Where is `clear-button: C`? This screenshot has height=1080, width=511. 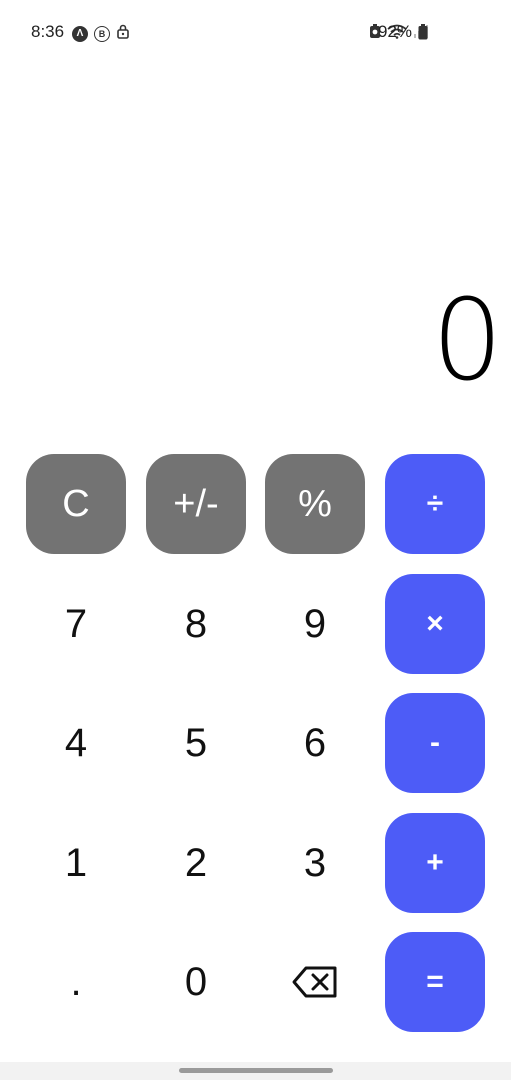
clear-button: C is located at coordinates (76, 504).